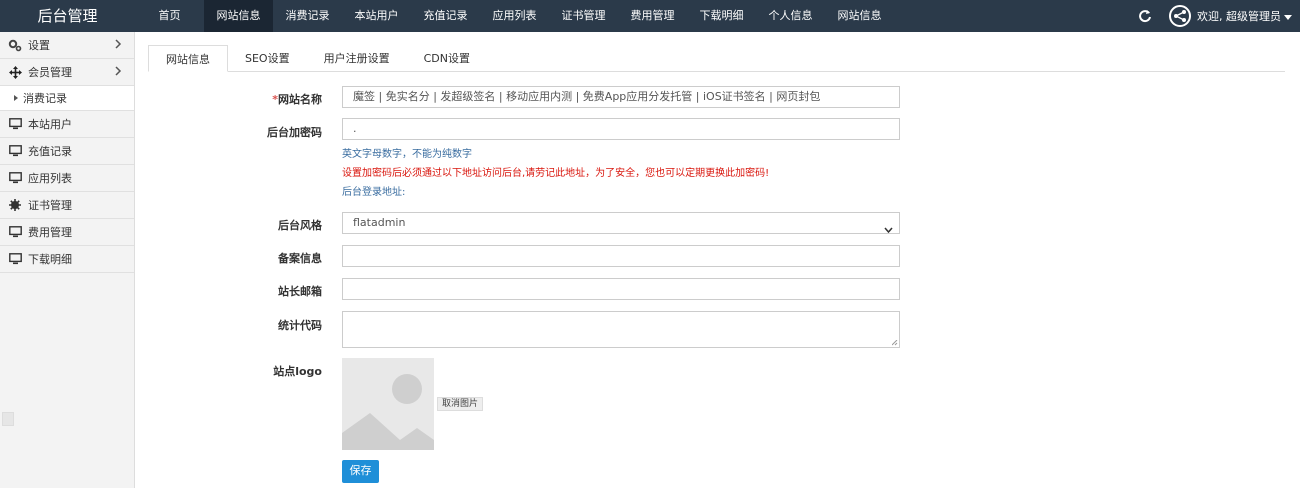  What do you see at coordinates (583, 16) in the screenshot?
I see `nav-item-6: 证书管理` at bounding box center [583, 16].